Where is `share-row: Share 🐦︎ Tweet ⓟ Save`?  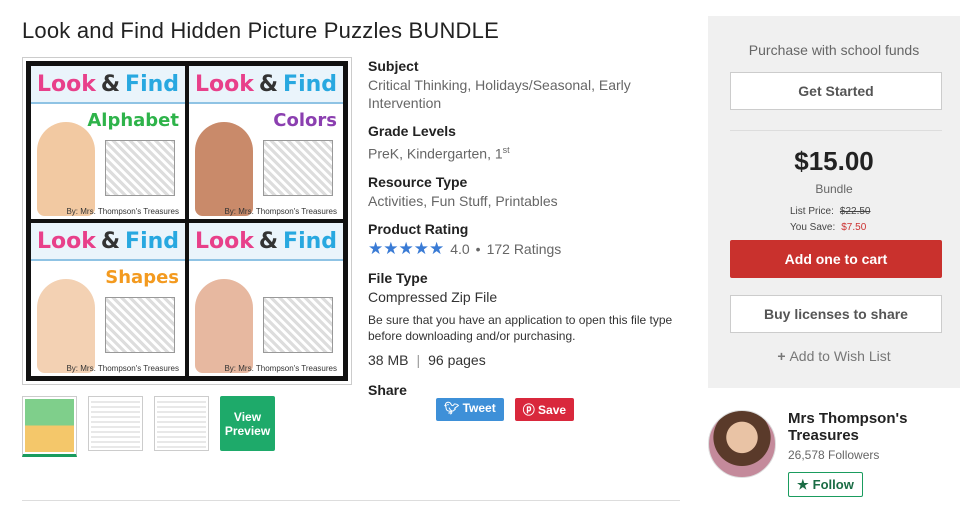
share-row: Share 🐦︎ Tweet ⓟ Save is located at coordinates (533, 402).